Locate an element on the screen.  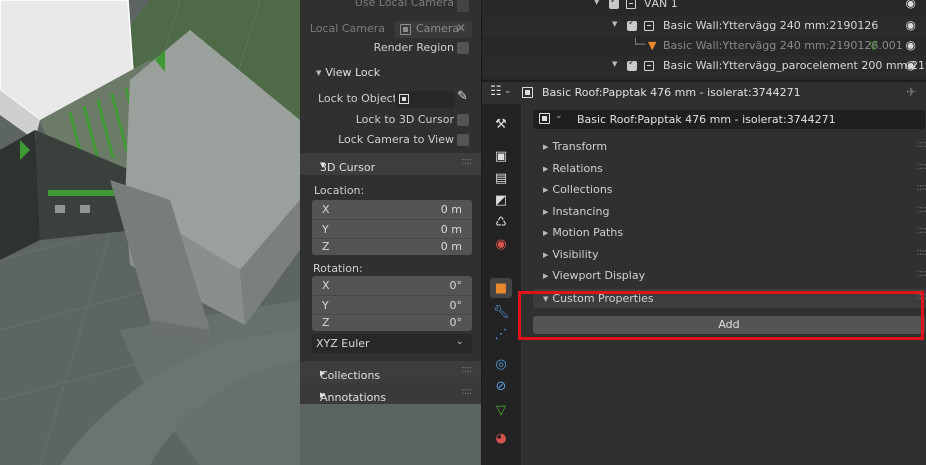
tool-tab: ⚒ is located at coordinates (501, 124).